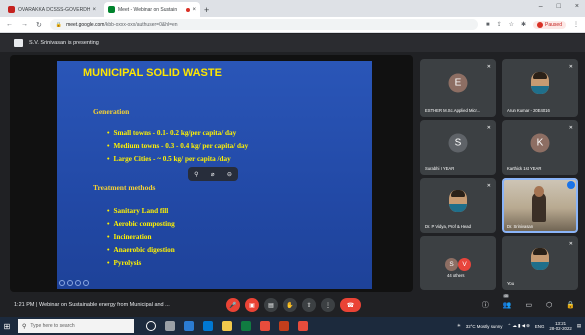 The height and width of the screenshot is (335, 585). I want to click on windows-start-icon: ⊞, so click(7, 326).